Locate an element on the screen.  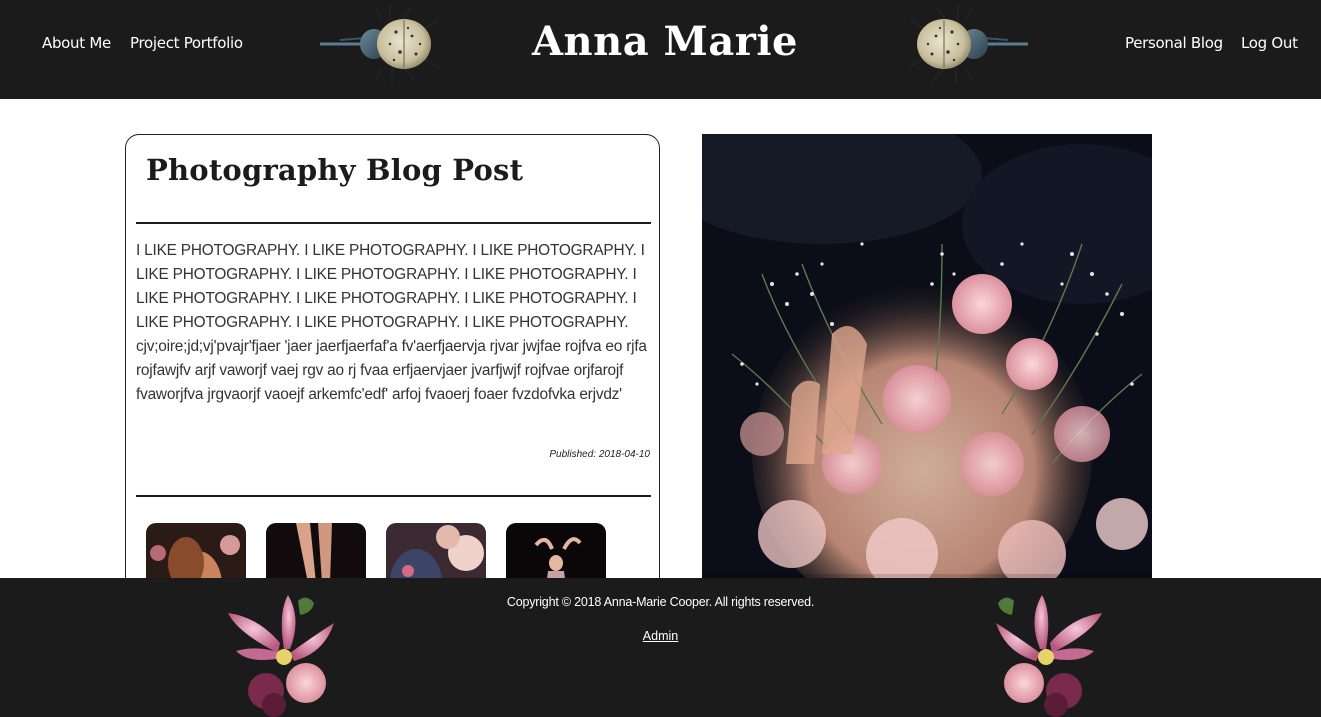
admin-link: Admin is located at coordinates (660, 636).